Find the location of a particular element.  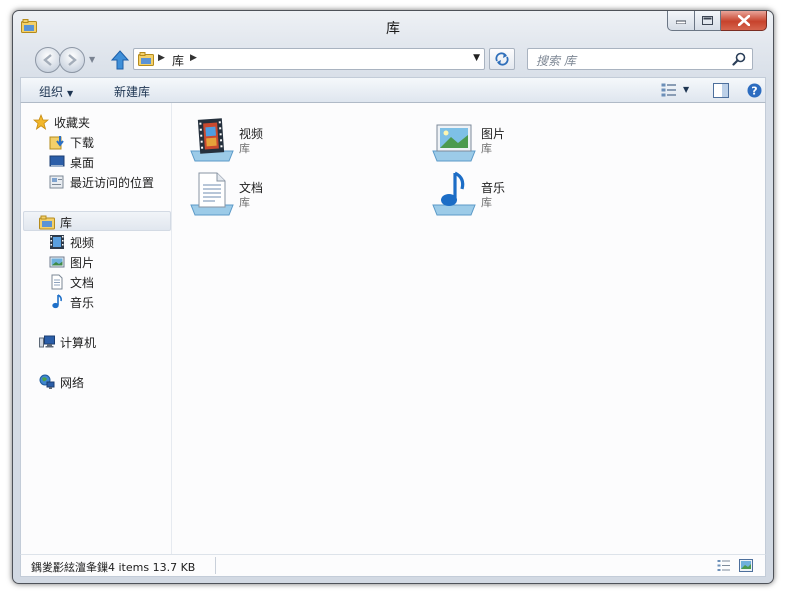

minimize-button is located at coordinates (681, 21).